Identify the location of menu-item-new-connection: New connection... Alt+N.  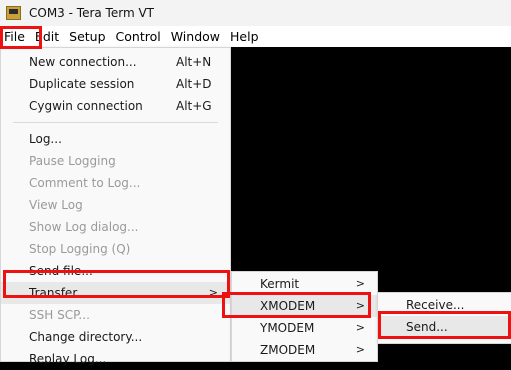
(115, 62).